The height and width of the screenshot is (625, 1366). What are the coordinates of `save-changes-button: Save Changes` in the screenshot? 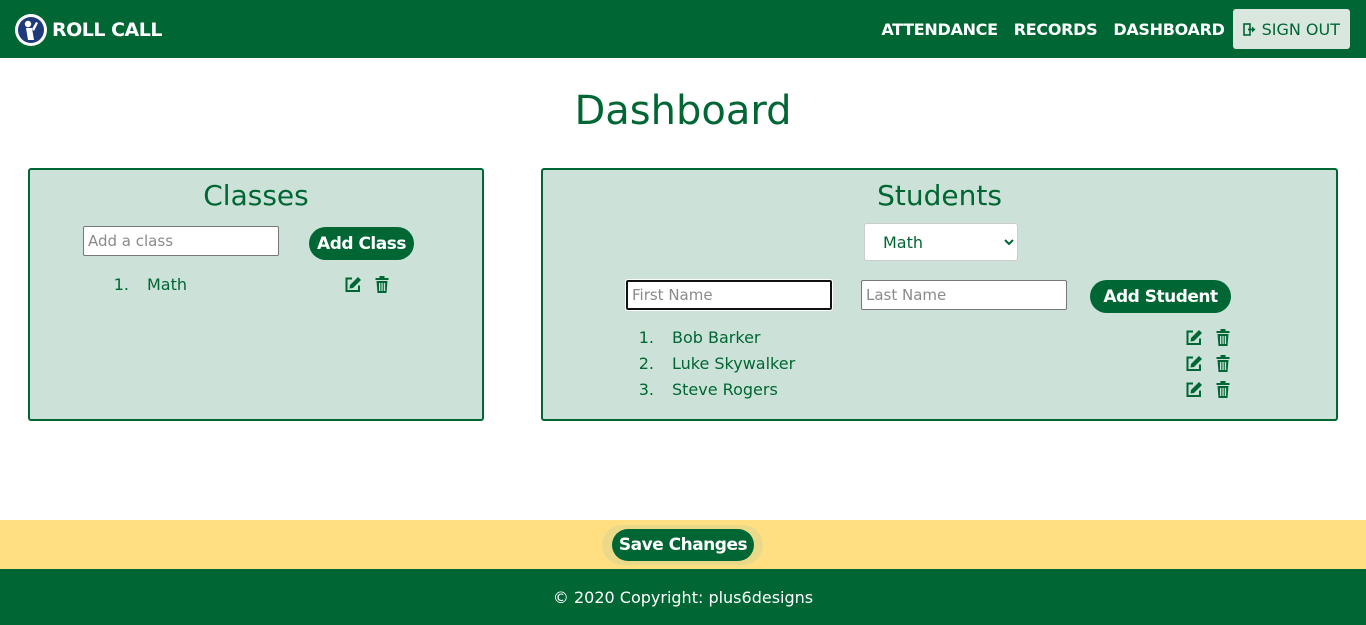 It's located at (683, 545).